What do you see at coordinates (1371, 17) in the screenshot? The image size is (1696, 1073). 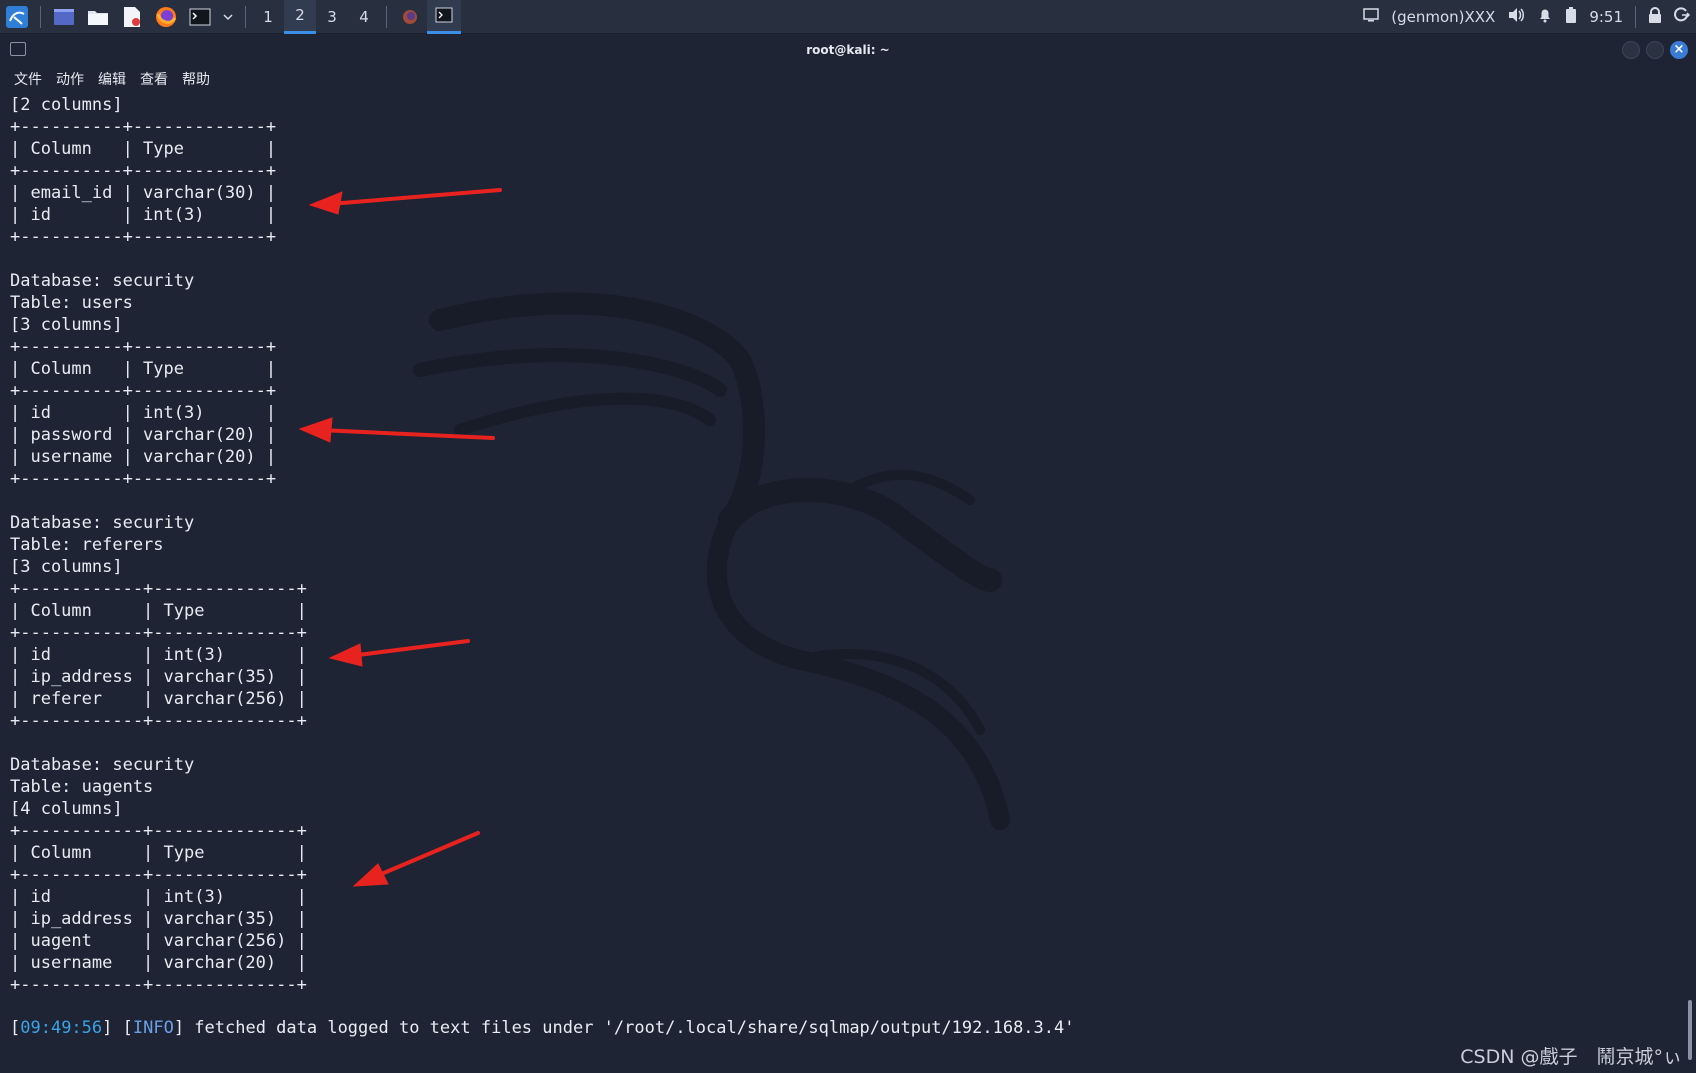 I see `display-icon` at bounding box center [1371, 17].